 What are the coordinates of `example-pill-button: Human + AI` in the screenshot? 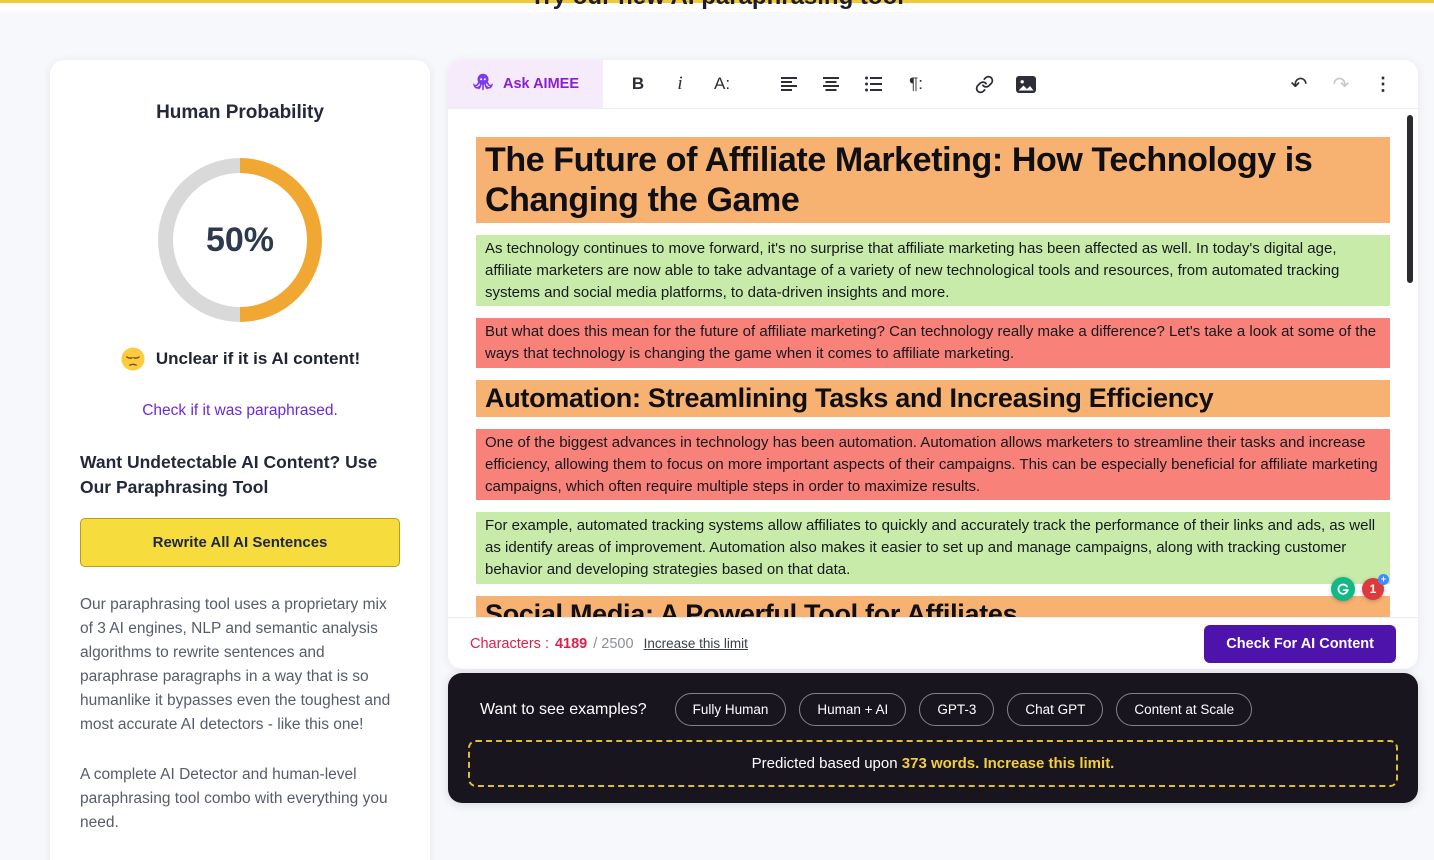 It's located at (853, 709).